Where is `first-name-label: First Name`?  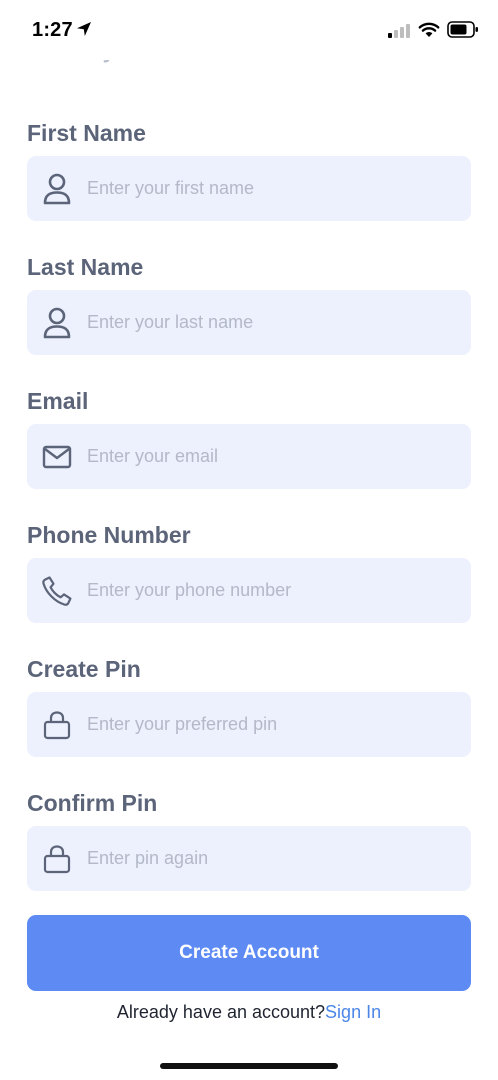
first-name-label: First Name is located at coordinates (86, 133).